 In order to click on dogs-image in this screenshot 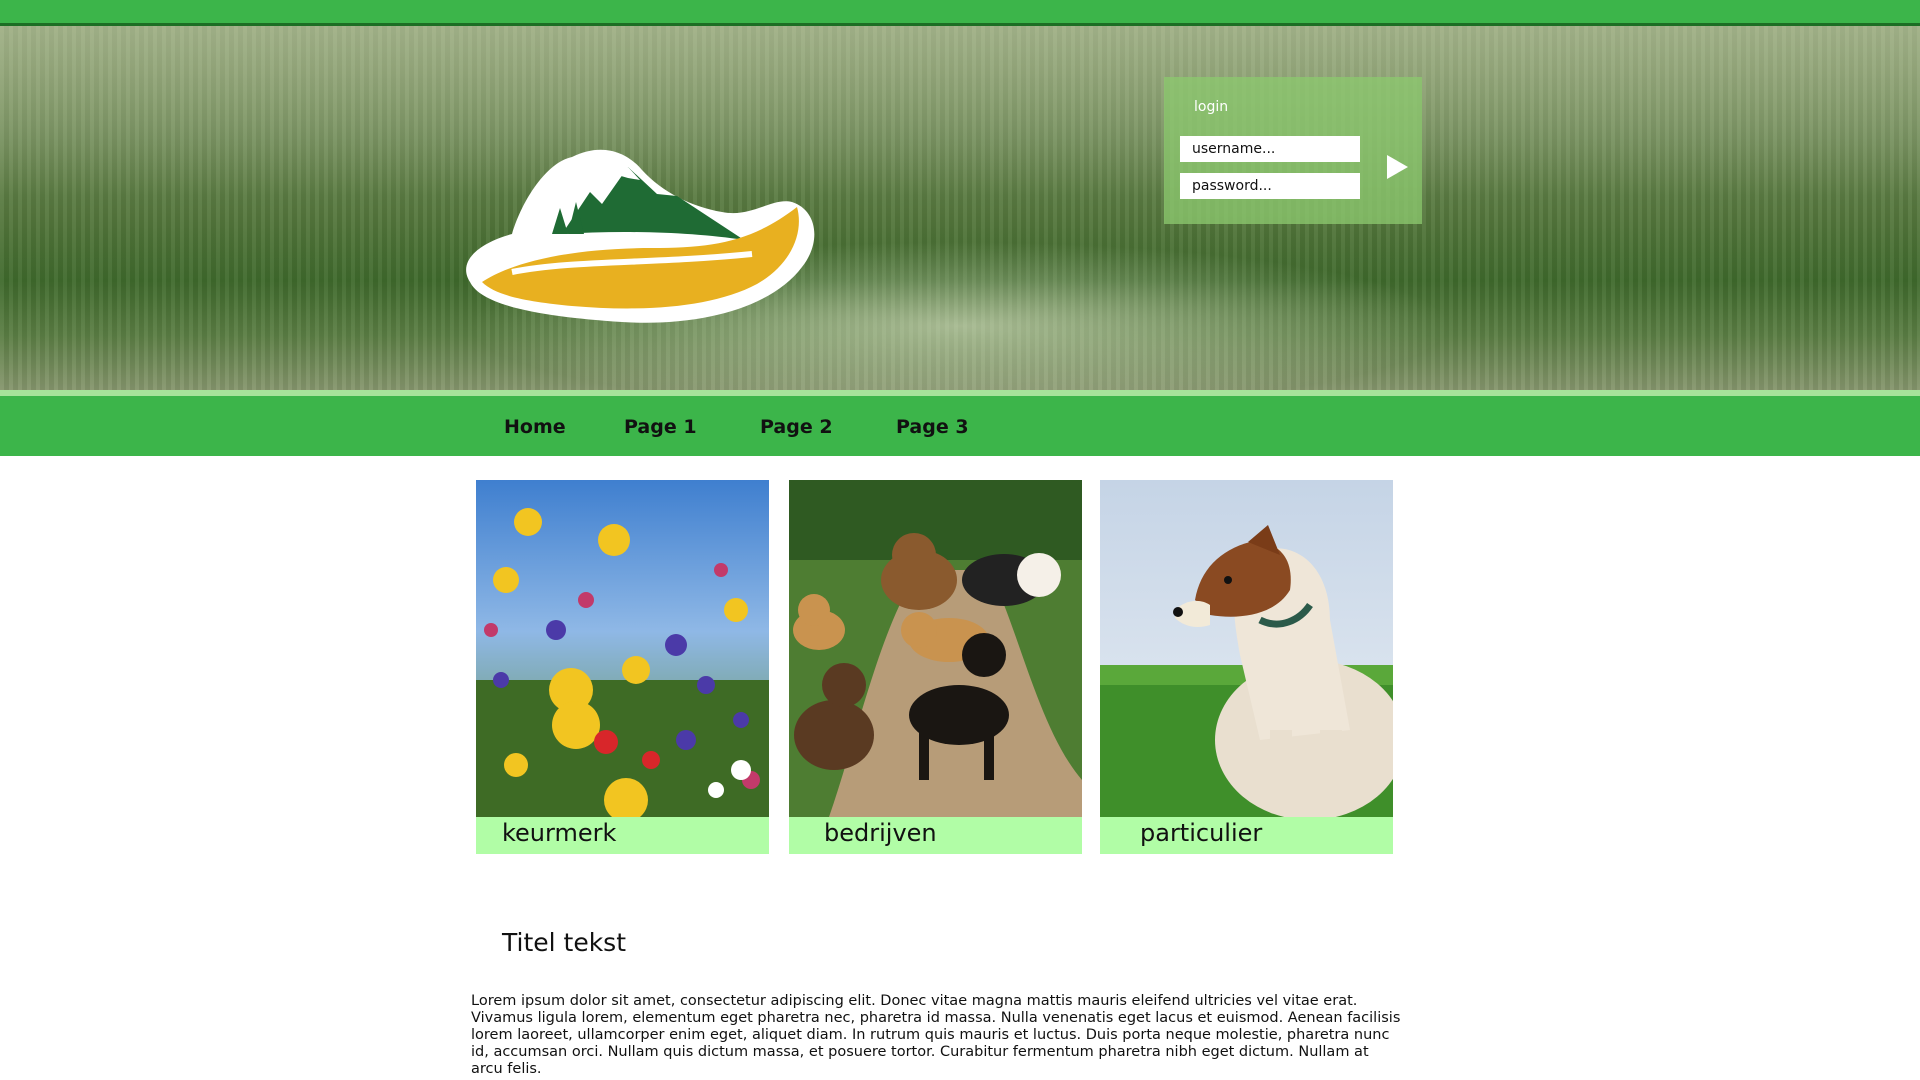, I will do `click(935, 648)`.